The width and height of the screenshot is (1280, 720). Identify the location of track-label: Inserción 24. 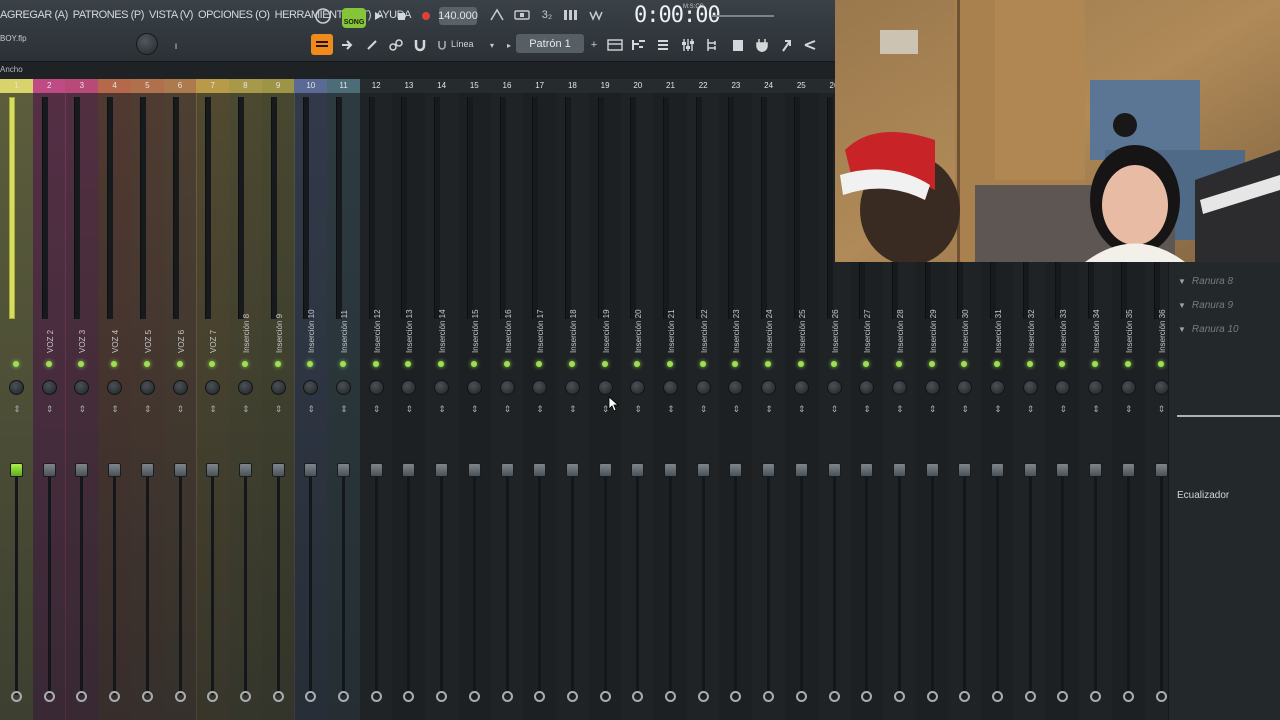
(769, 331).